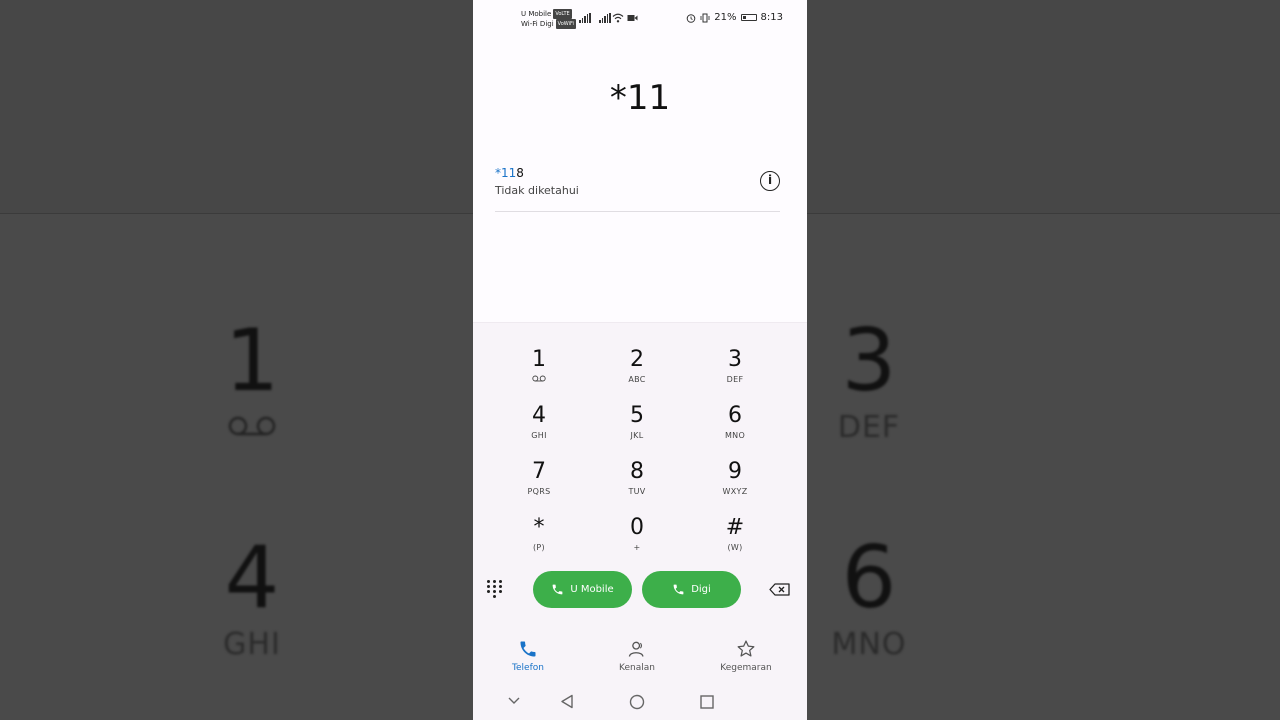 The image size is (1280, 720). What do you see at coordinates (637, 415) in the screenshot?
I see `key-digit: 5` at bounding box center [637, 415].